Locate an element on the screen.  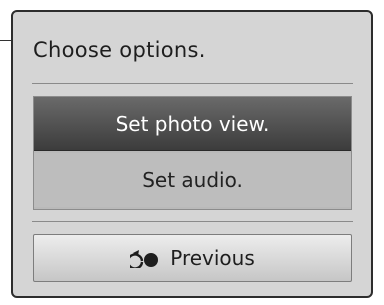
back-return-icon is located at coordinates (144, 259).